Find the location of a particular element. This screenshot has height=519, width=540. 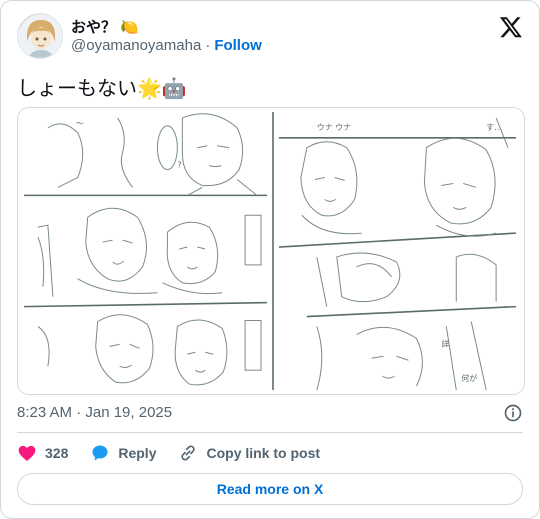

copy-link-button: Copy link to post is located at coordinates (249, 453).